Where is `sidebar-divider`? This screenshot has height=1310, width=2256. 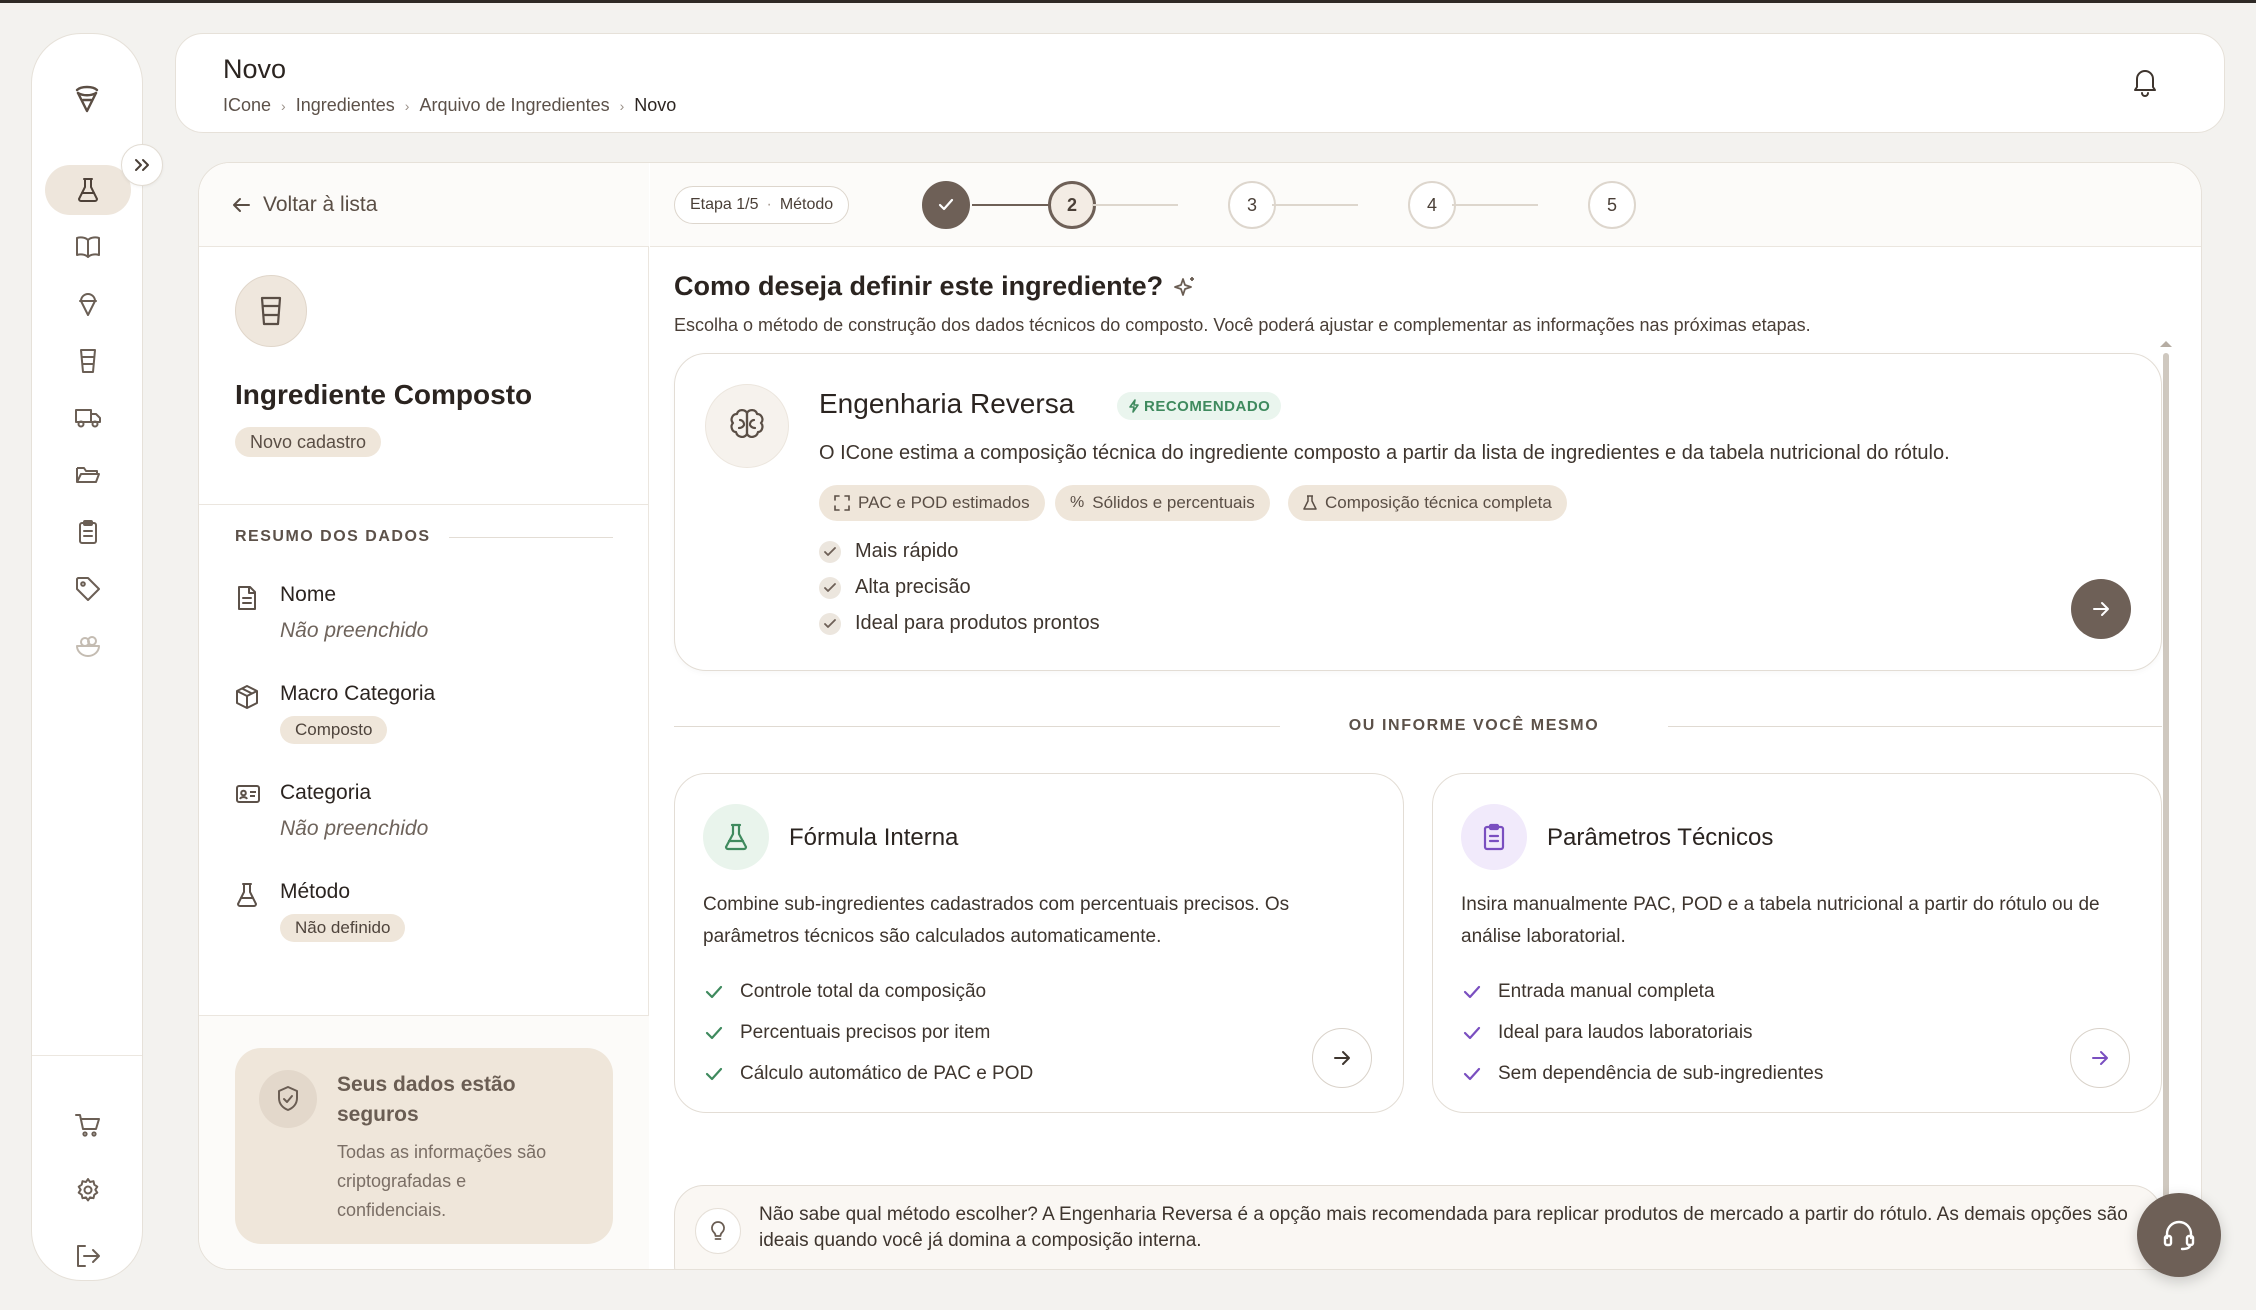
sidebar-divider is located at coordinates (87, 1055).